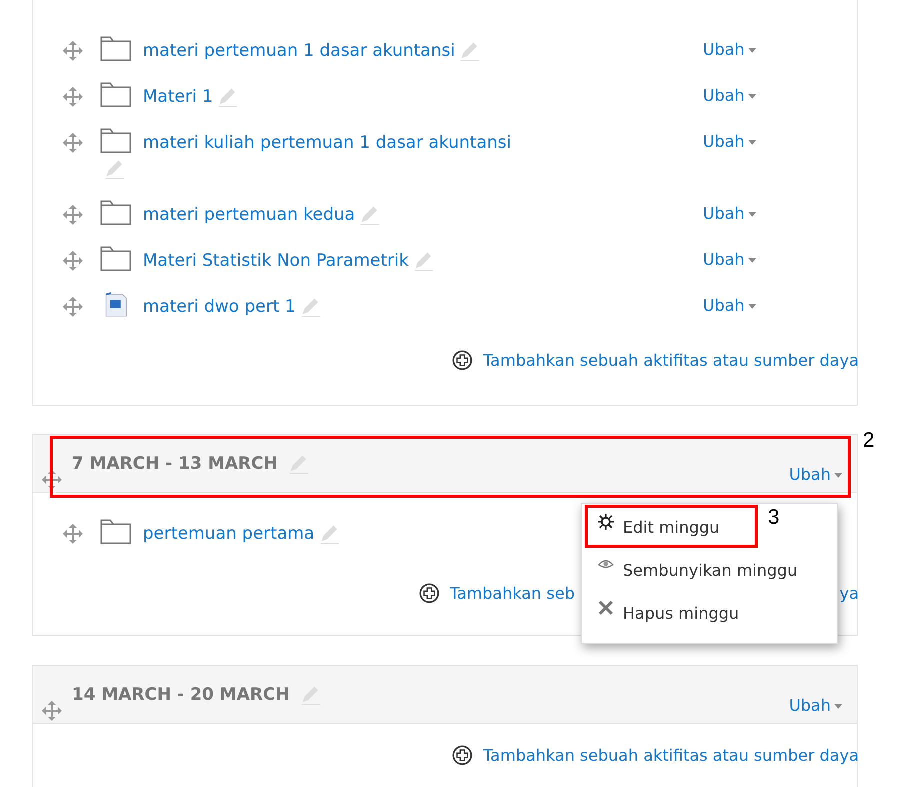  Describe the element at coordinates (276, 261) in the screenshot. I see `resource-link: Materi Statistik Non Parametrik` at that location.